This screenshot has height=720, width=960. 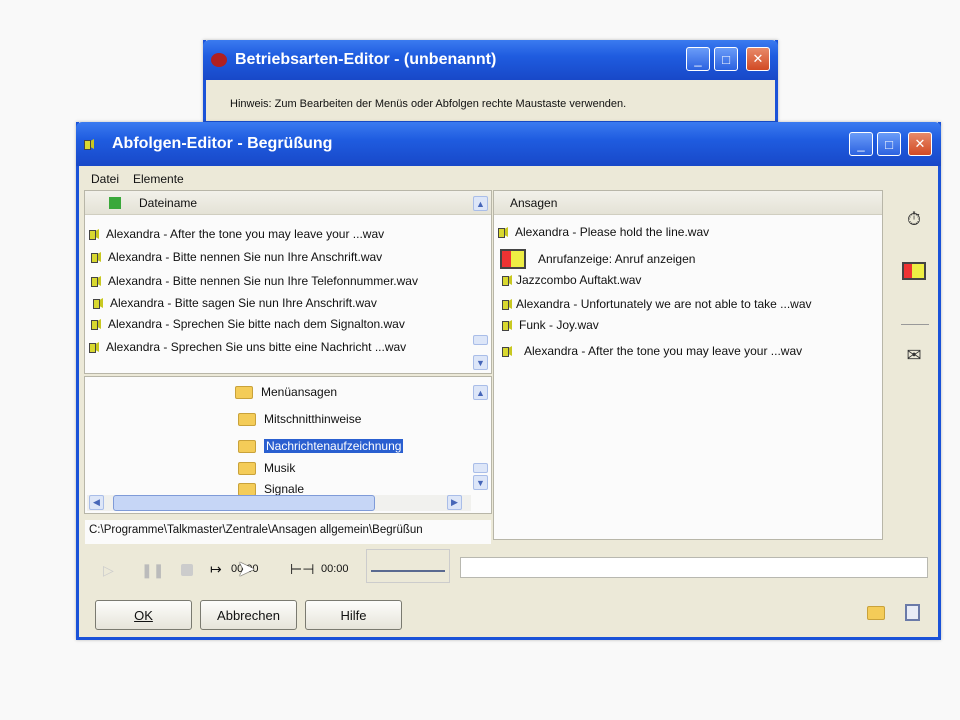 I want to click on play-button: ▷, so click(x=108, y=570).